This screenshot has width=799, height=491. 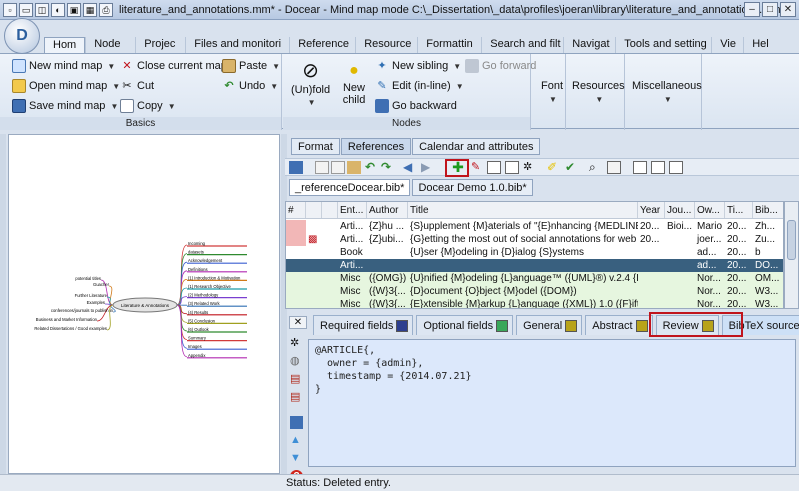 I want to click on col-title: Title, so click(x=523, y=210).